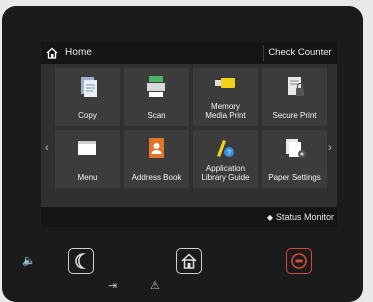 The width and height of the screenshot is (373, 302). Describe the element at coordinates (225, 159) in the screenshot. I see `tile-application-library-guide: ? Application Library Guide` at that location.